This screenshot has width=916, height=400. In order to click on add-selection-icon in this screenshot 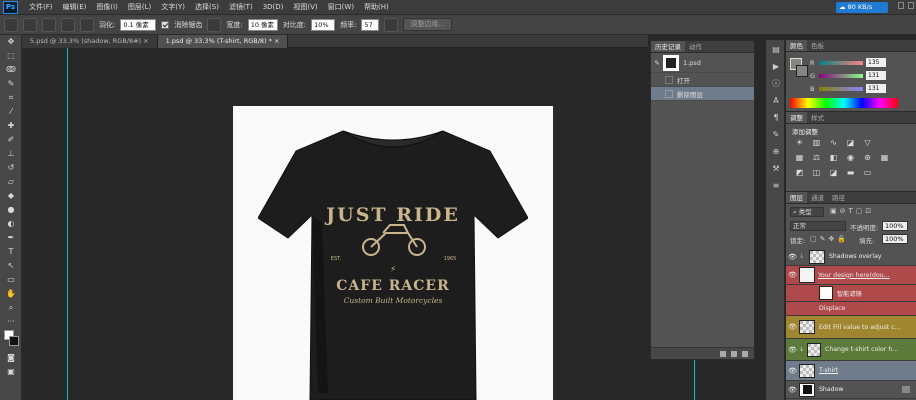, I will do `click(49, 24)`.